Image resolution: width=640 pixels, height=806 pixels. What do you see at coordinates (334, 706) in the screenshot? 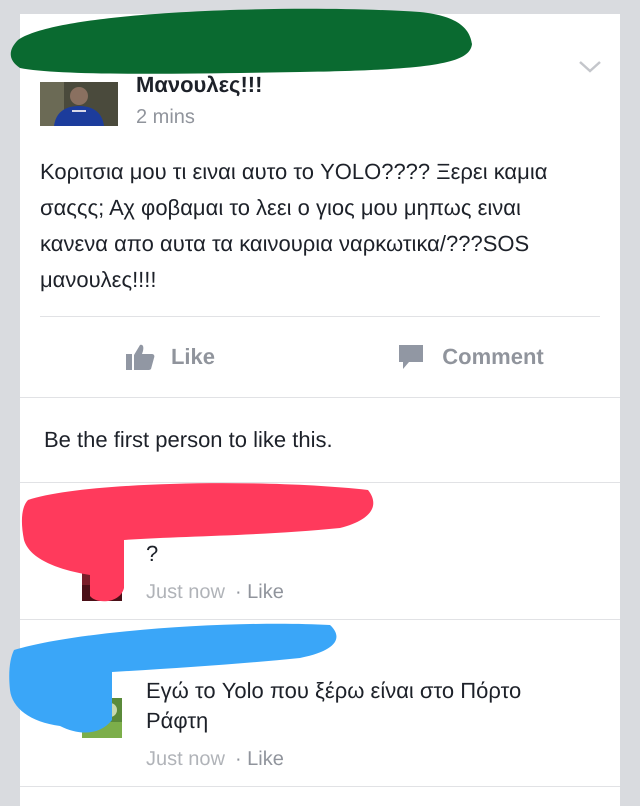
I see `comment-text: Εγώ το Yolo που ξέρω είναι στο Πόρτο Ράφτη` at bounding box center [334, 706].